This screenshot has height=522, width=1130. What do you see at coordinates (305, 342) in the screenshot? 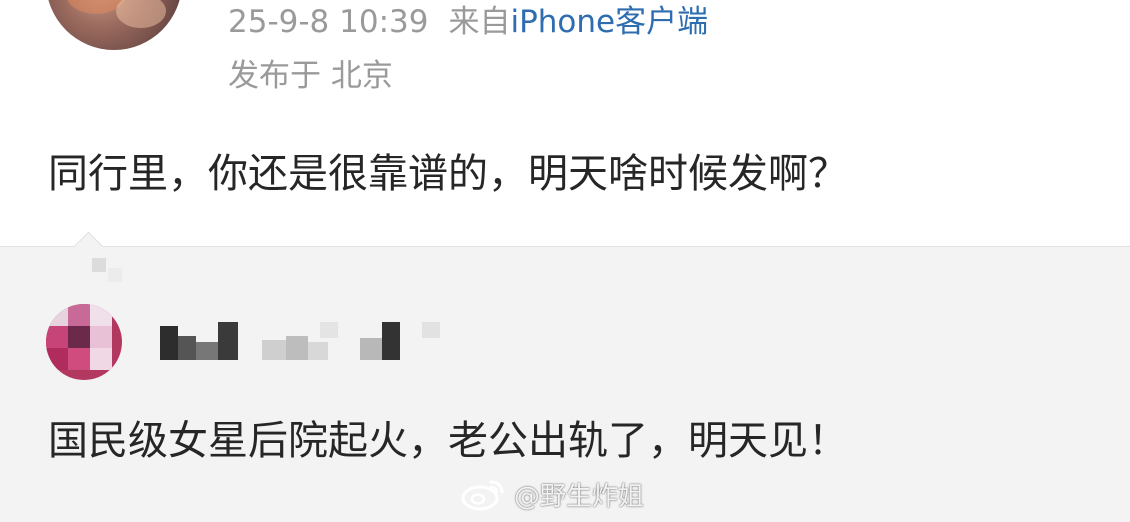
I see `comment-author-name-blurred` at bounding box center [305, 342].